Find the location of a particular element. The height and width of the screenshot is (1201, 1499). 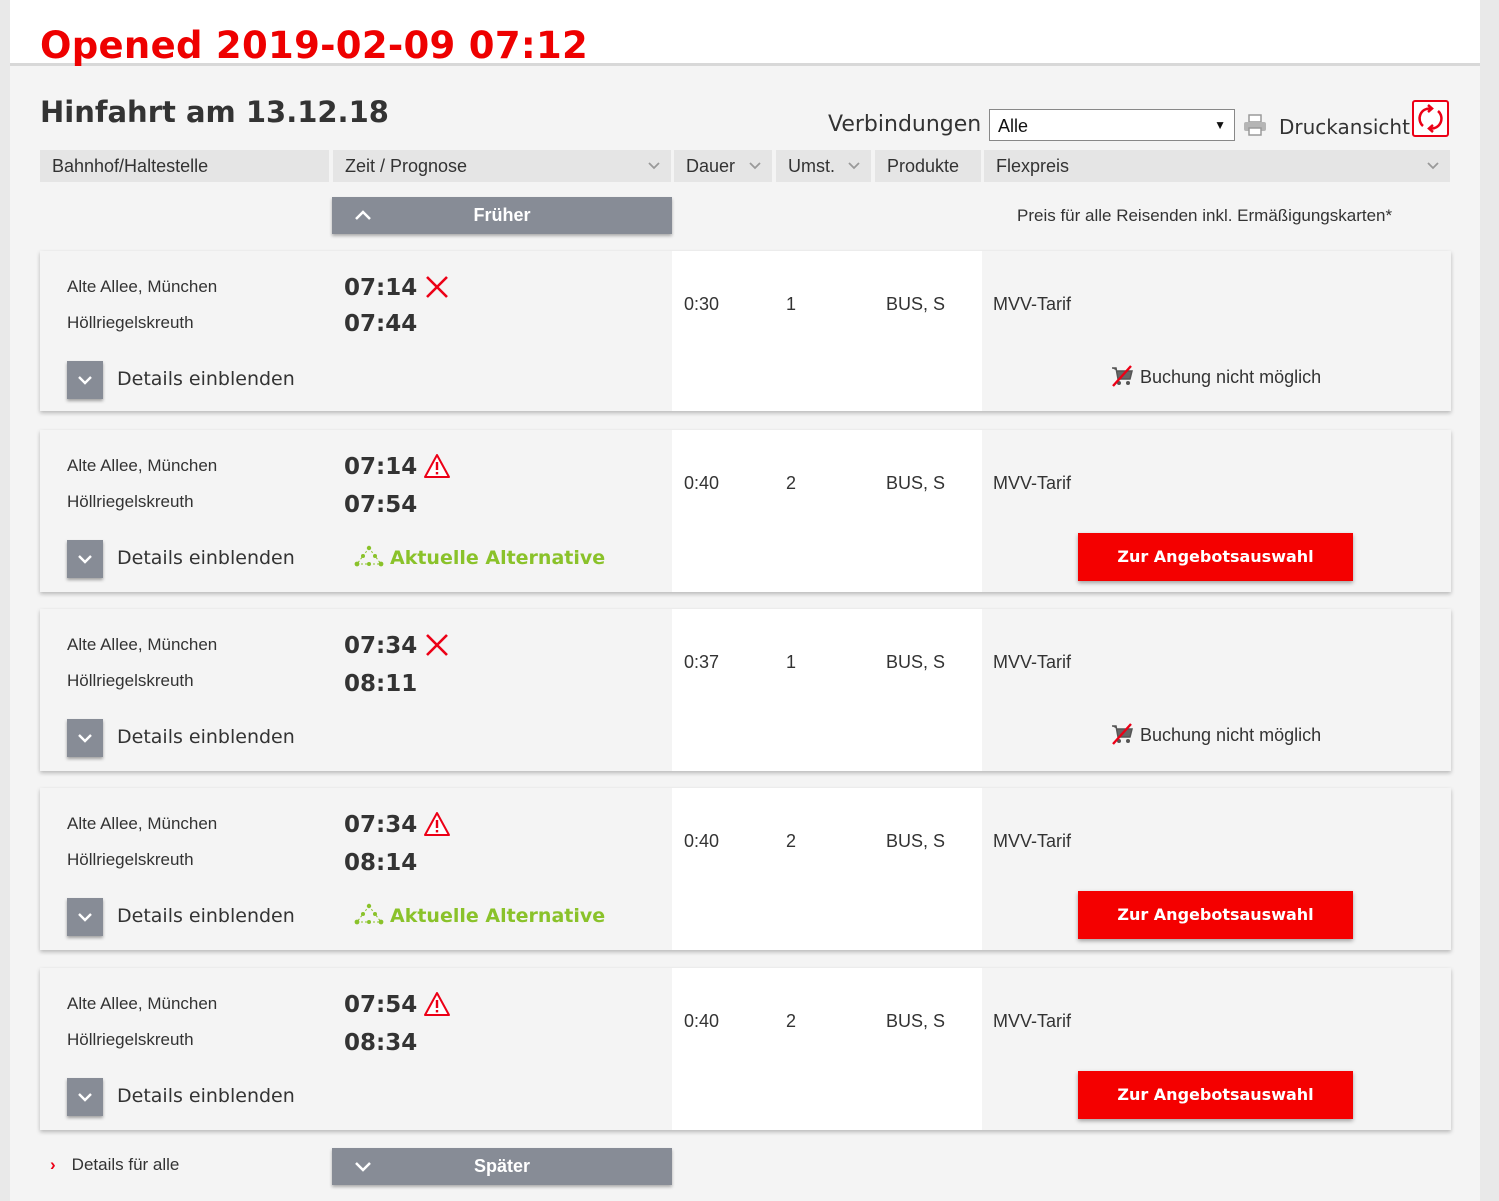

dropdown-arrow-icon: ▼ is located at coordinates (1220, 125).